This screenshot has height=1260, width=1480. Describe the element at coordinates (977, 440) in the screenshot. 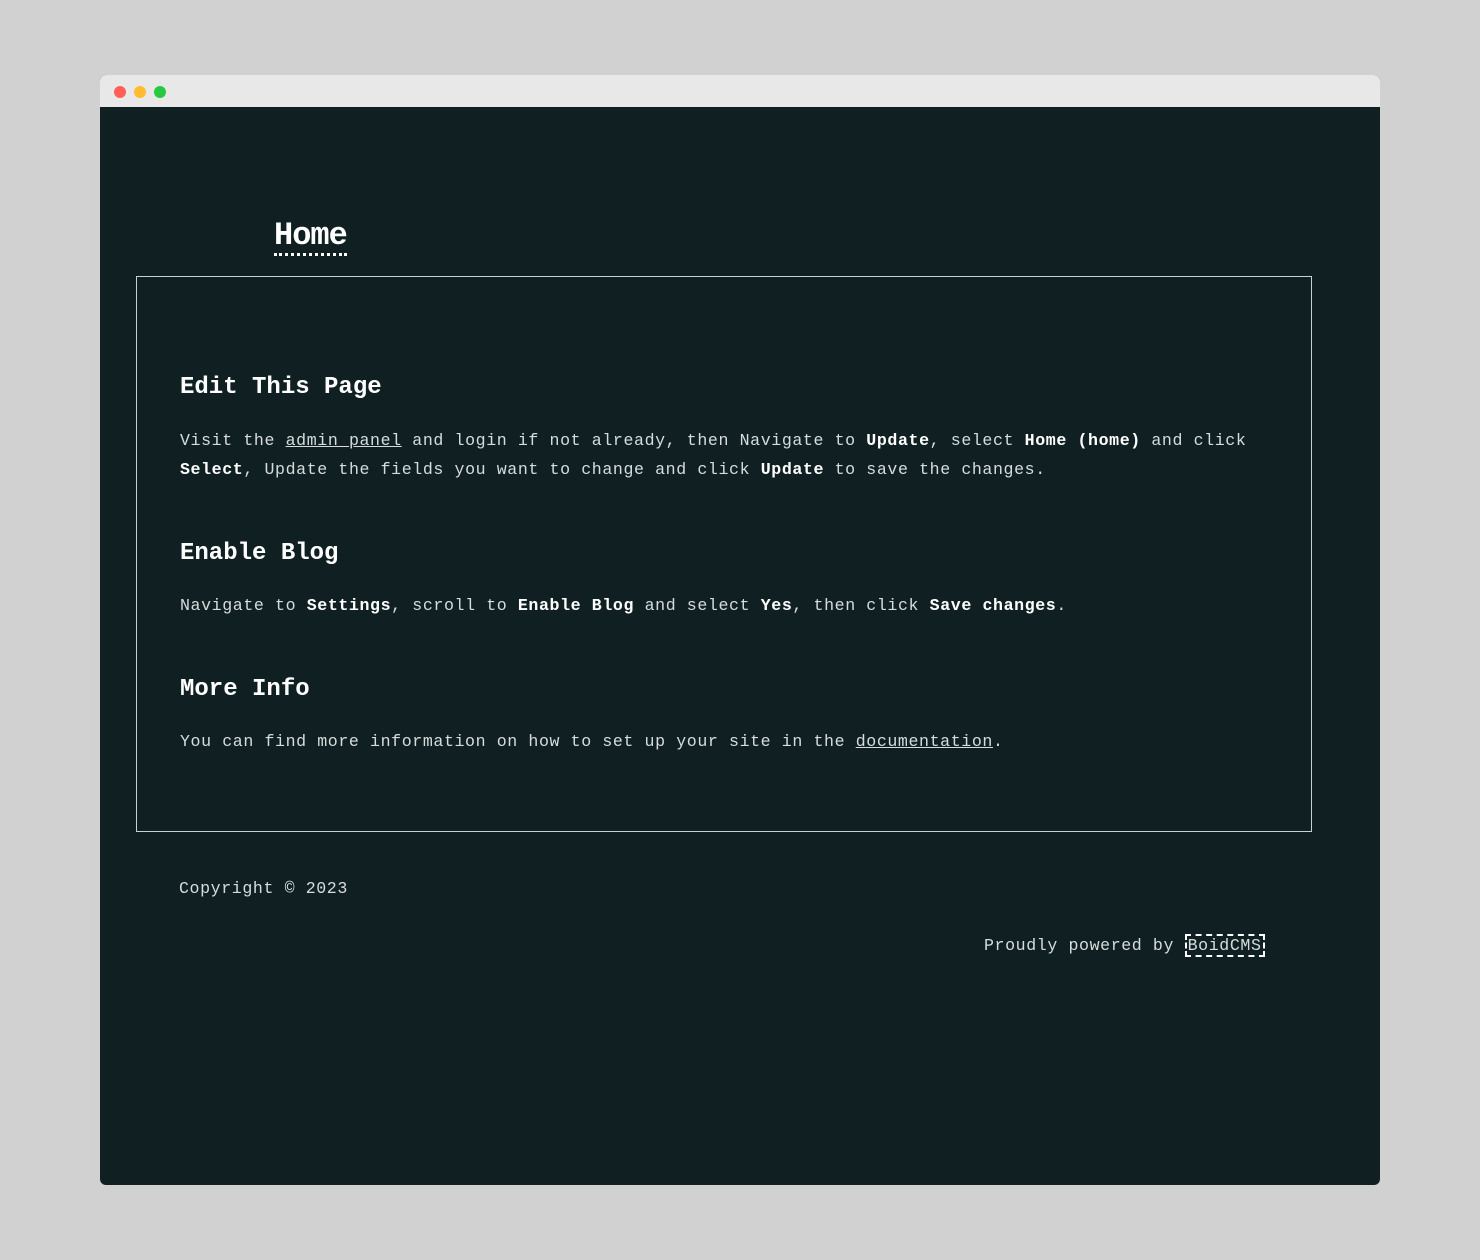

I see `text: , select` at that location.